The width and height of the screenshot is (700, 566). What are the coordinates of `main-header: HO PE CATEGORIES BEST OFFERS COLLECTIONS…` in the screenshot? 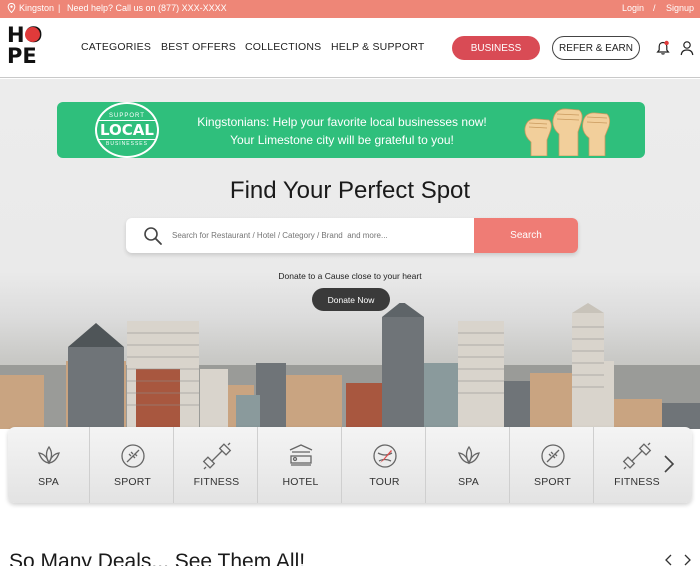 It's located at (350, 48).